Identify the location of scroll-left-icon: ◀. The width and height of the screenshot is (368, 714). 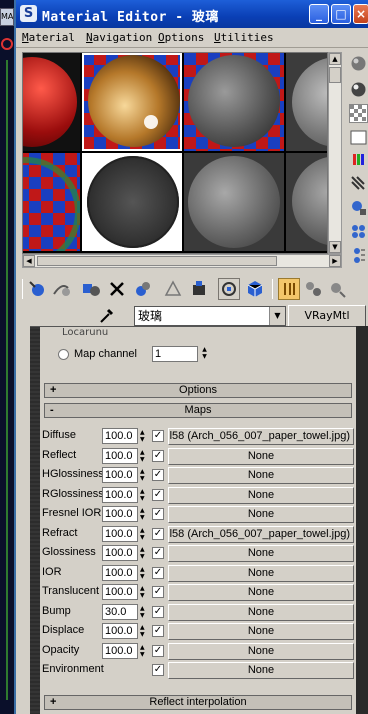
(29, 261).